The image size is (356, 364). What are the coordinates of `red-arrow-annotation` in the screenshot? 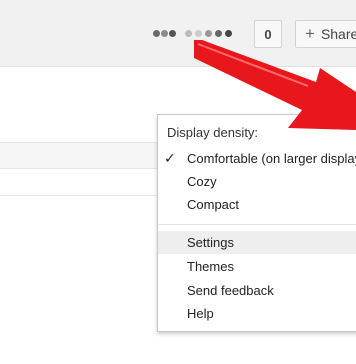 It's located at (275, 85).